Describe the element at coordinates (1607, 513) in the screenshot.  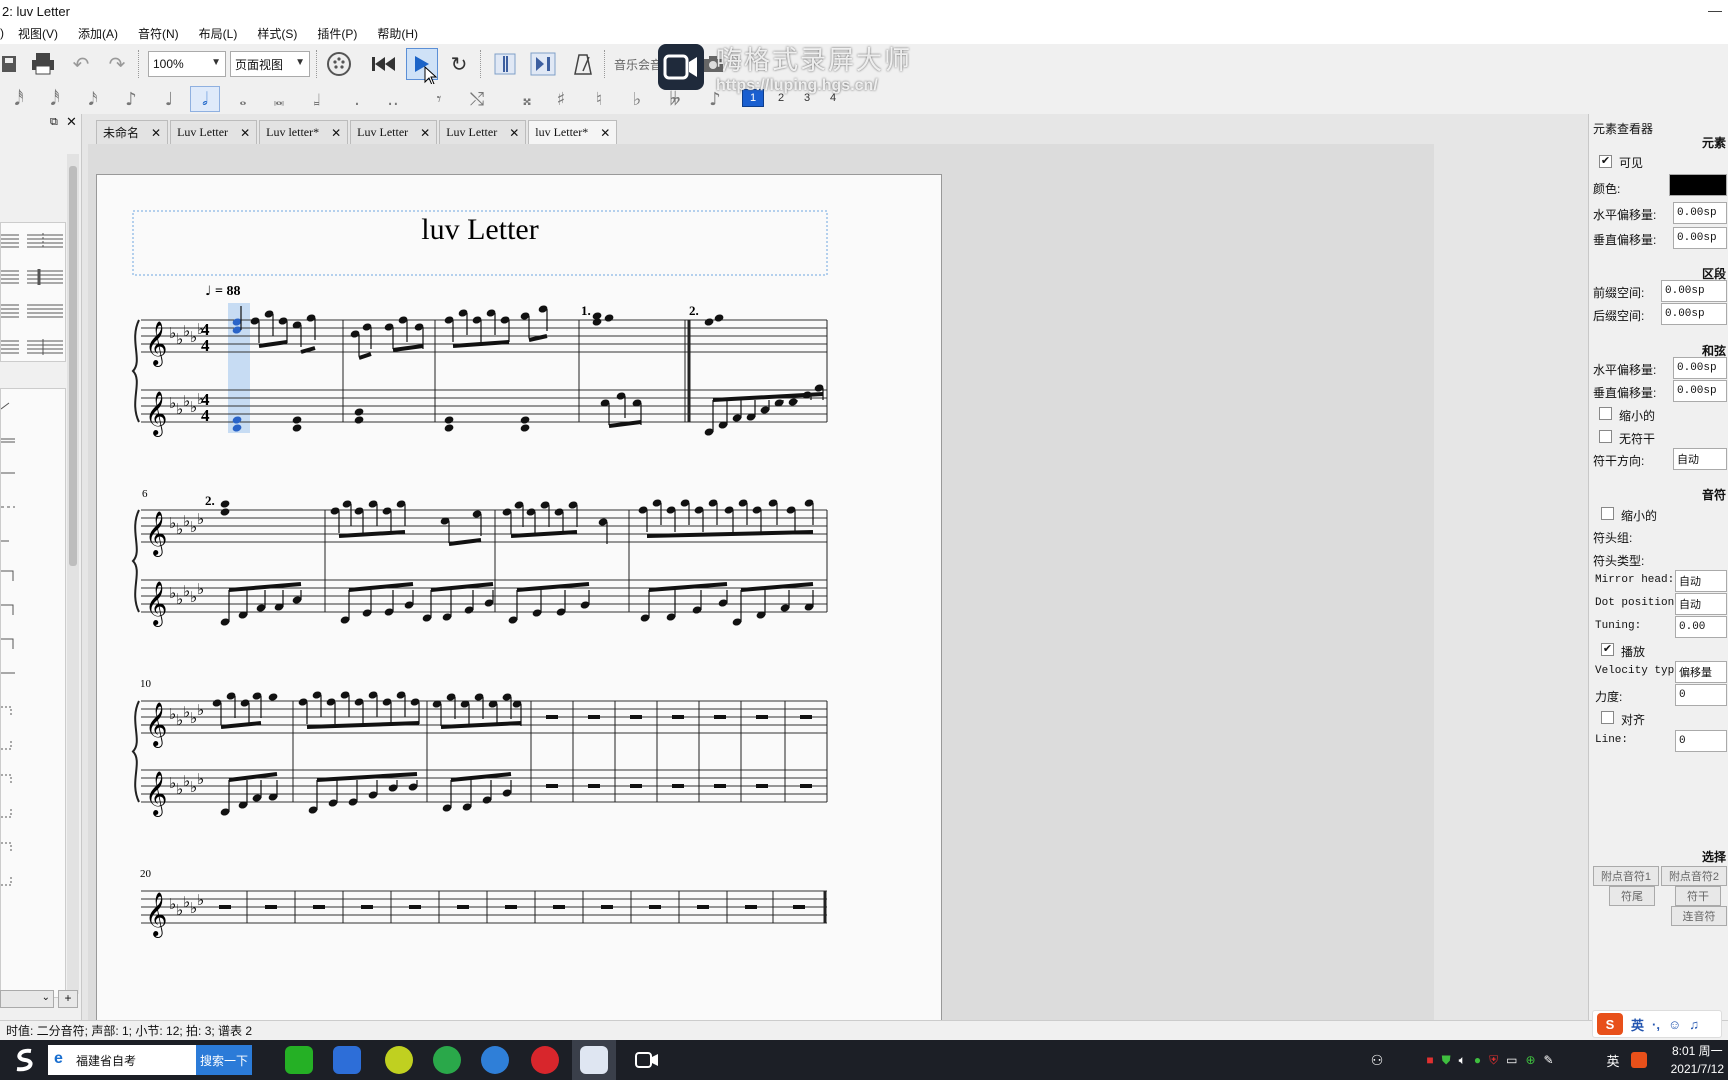
I see `note-small-checkbox` at that location.